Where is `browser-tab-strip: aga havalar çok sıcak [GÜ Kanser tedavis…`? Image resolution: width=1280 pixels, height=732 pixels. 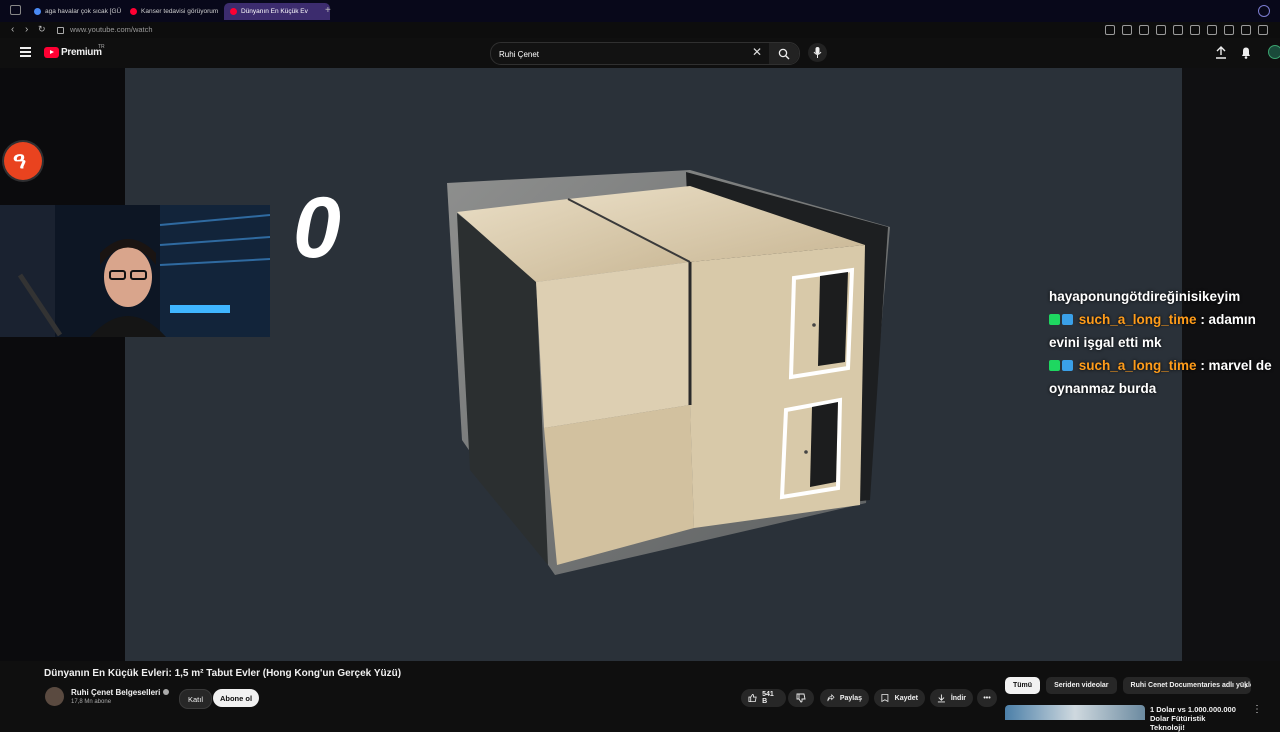 browser-tab-strip: aga havalar çok sıcak [GÜ Kanser tedavis… is located at coordinates (640, 11).